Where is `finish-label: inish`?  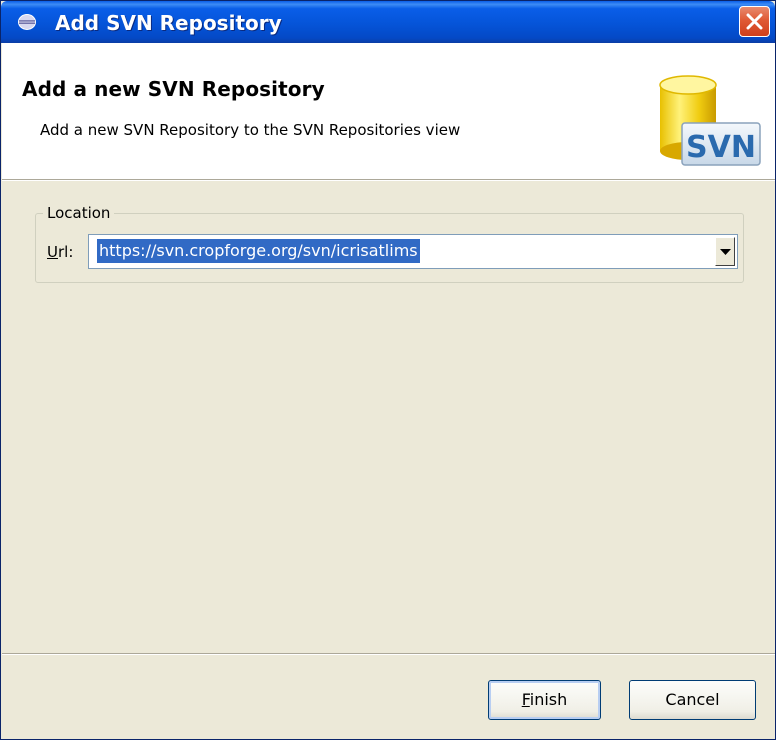 finish-label: inish is located at coordinates (548, 699).